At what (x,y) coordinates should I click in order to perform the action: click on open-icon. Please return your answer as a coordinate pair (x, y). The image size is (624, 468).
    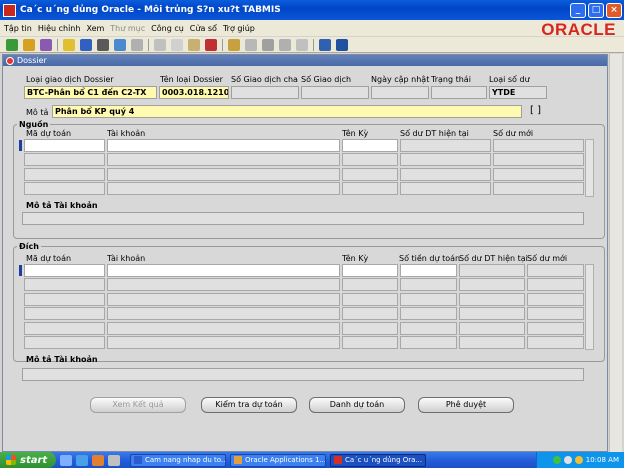
    Looking at the image, I should click on (69, 44).